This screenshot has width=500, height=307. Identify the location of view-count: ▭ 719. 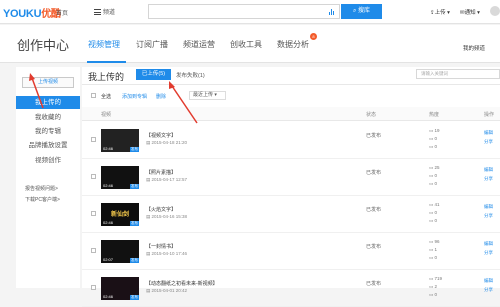
(436, 278).